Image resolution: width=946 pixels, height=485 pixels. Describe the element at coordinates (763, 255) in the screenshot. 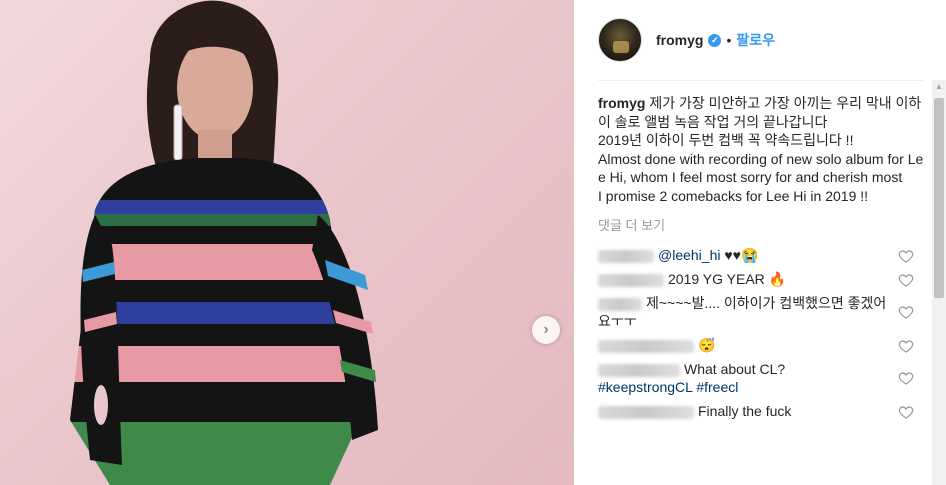

I see `comment-item: @leehi_hi ♥♥😭` at that location.